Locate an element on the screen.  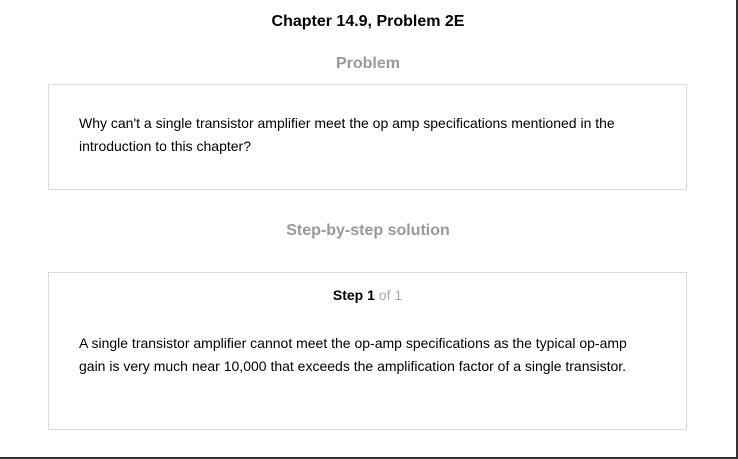
solution-heading: Step-by-step solution is located at coordinates (368, 230).